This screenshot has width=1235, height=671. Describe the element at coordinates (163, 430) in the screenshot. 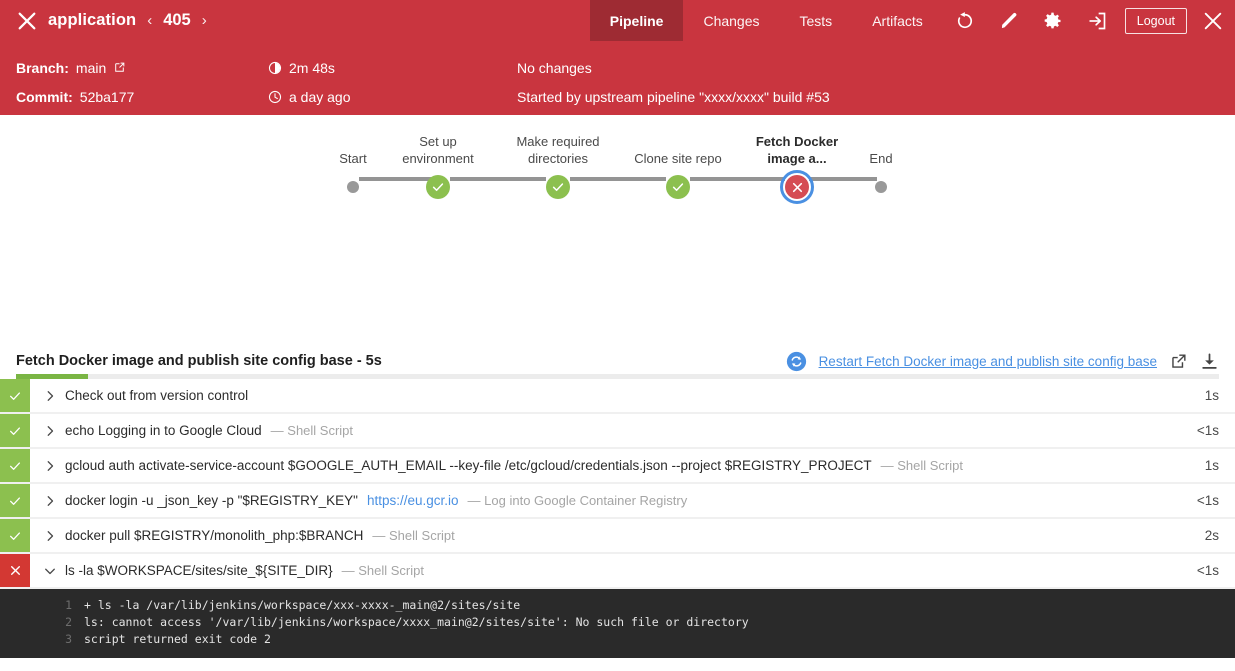

I see `step-label: echo Logging in to Google Cloud` at that location.